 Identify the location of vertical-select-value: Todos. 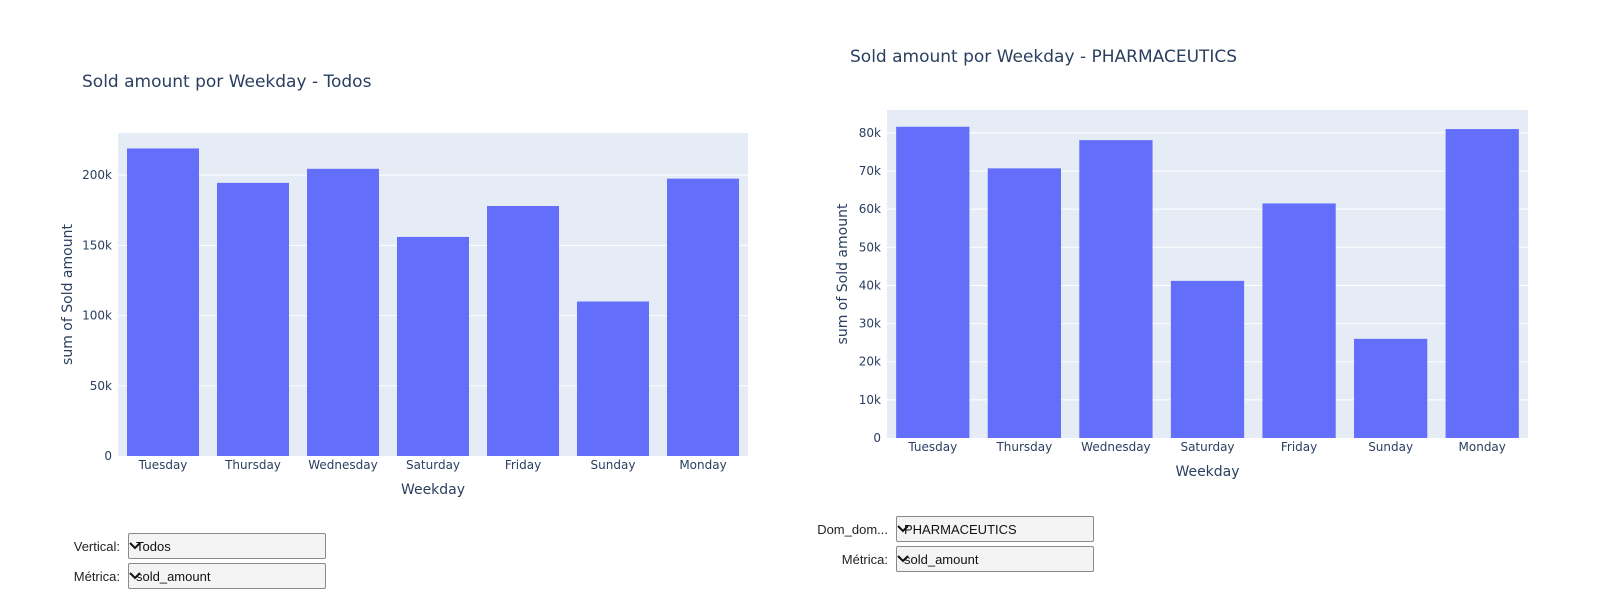
(153, 546).